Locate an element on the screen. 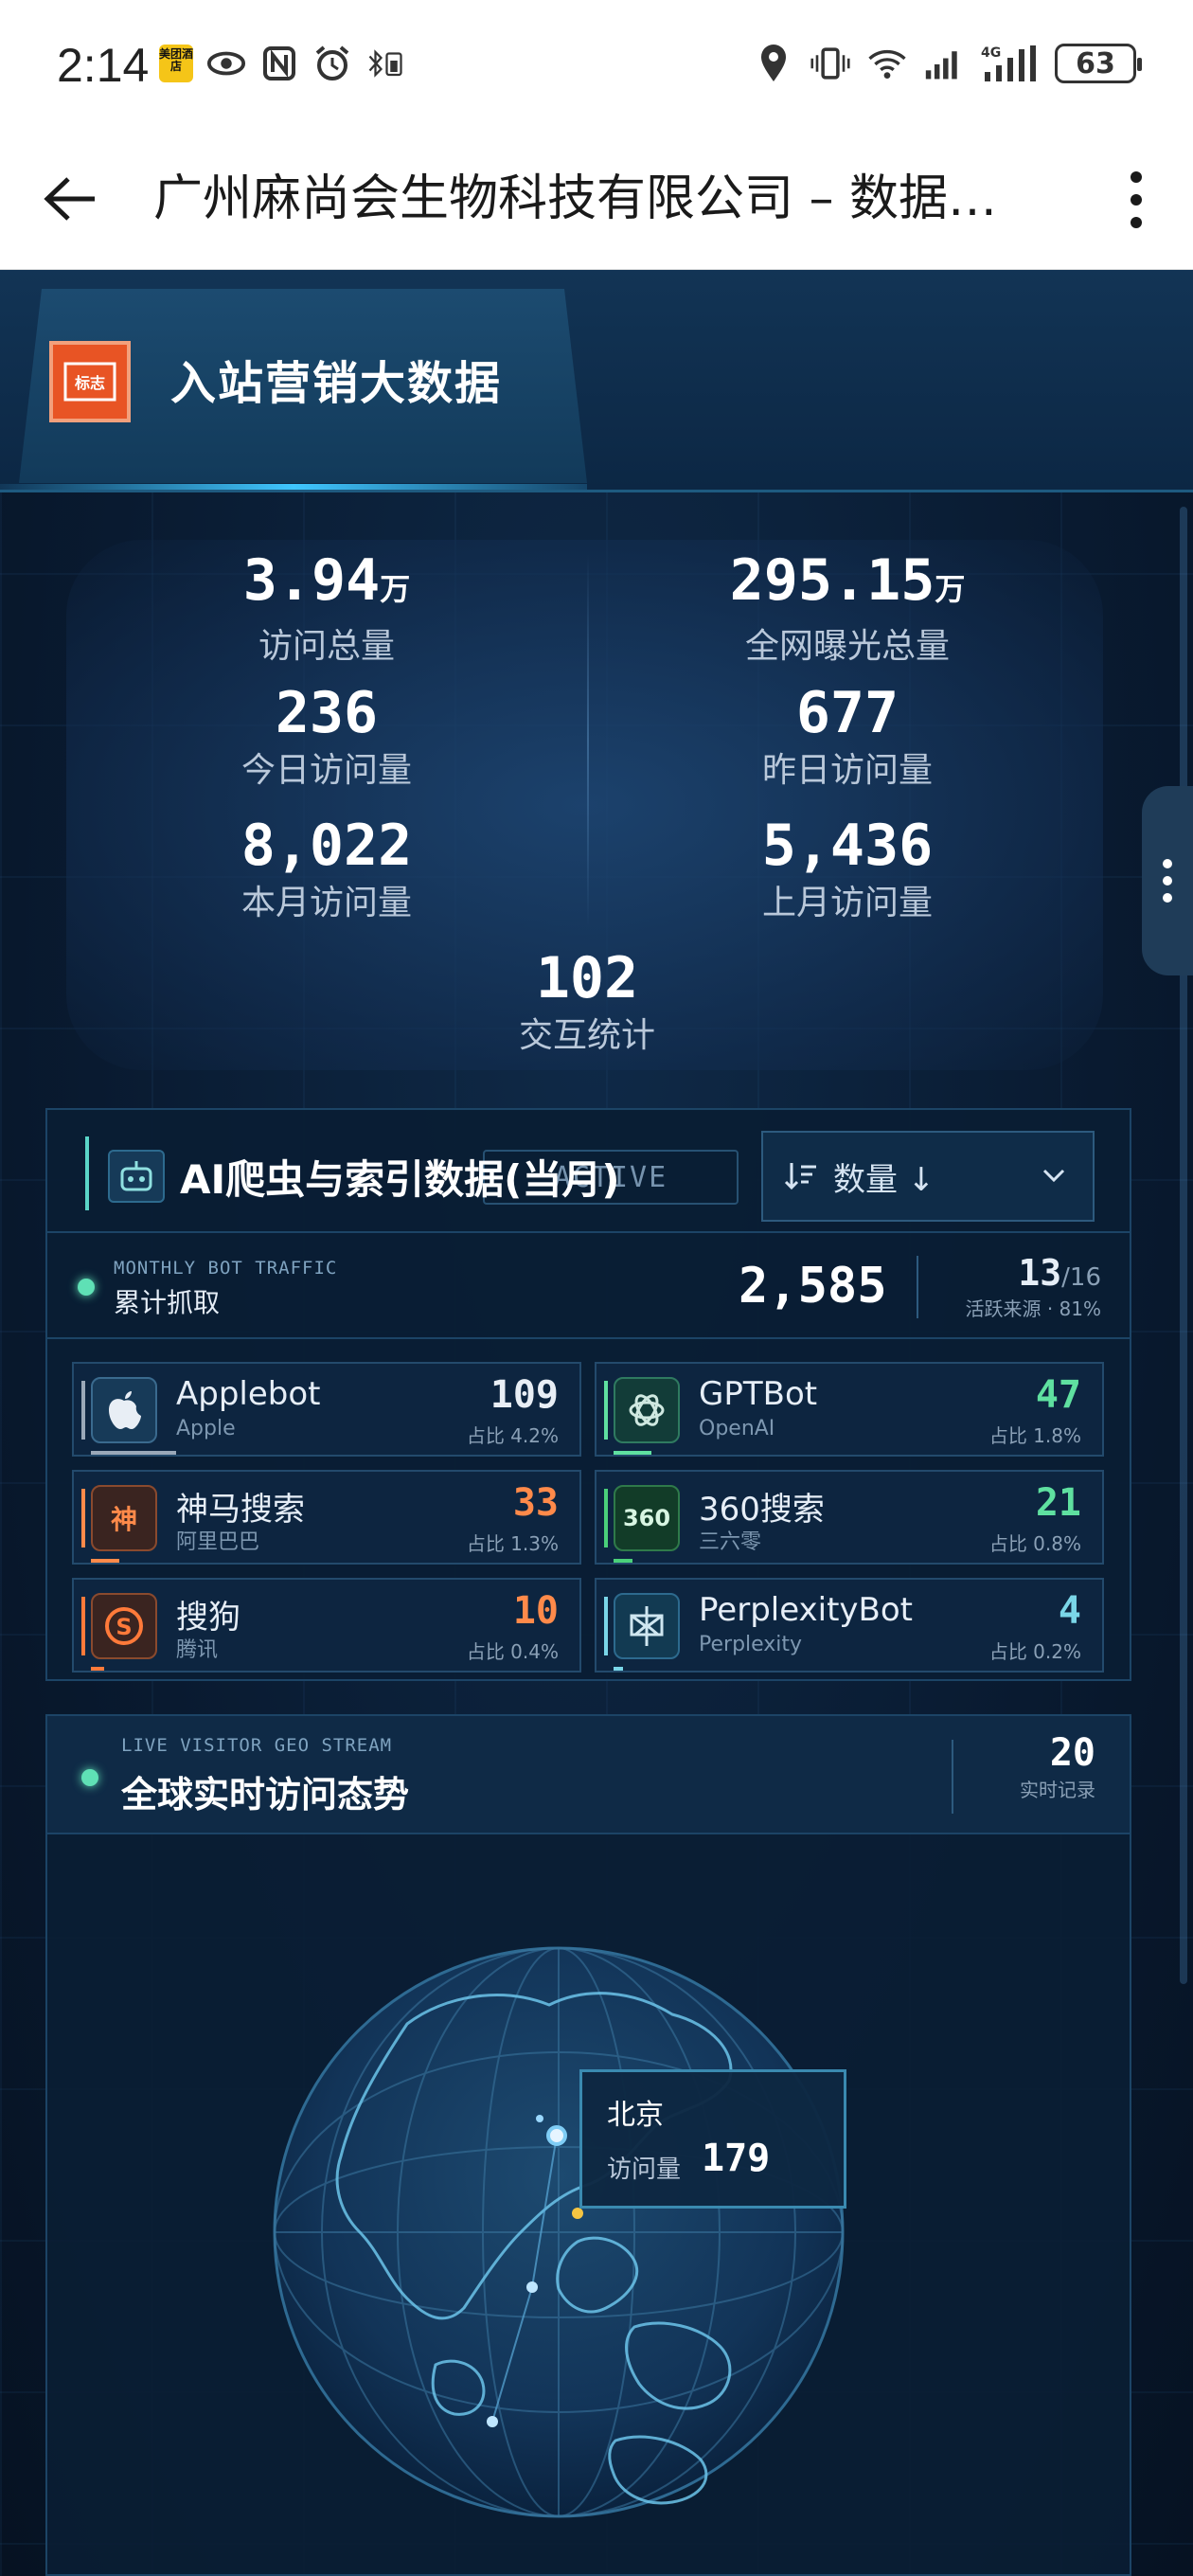  bot-count: 21 is located at coordinates (1058, 1503).